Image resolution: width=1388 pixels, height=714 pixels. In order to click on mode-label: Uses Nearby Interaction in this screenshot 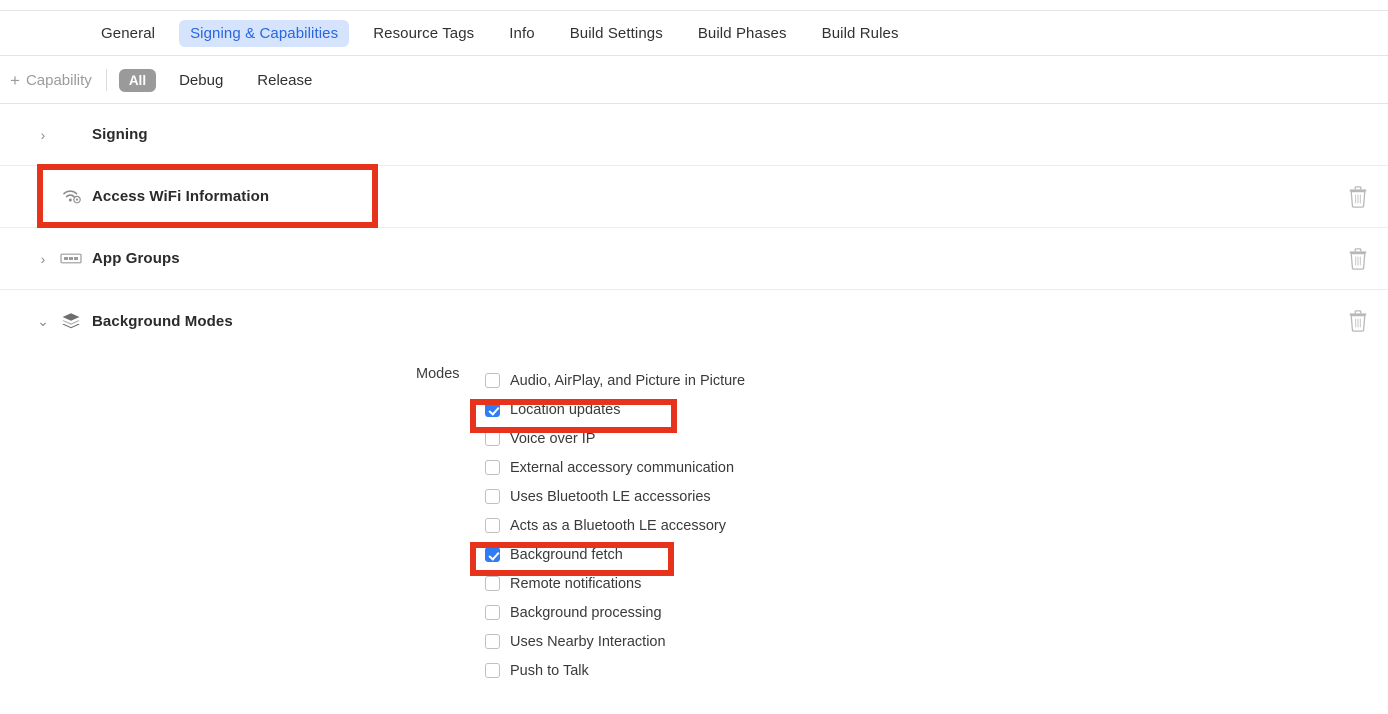, I will do `click(588, 641)`.